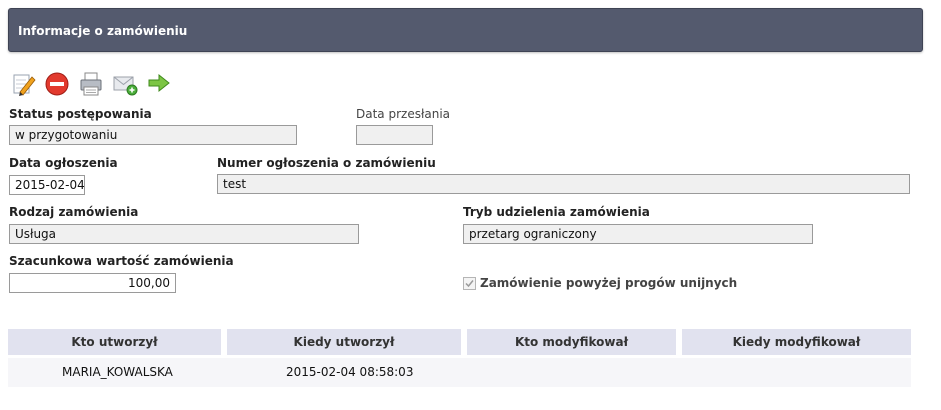  Describe the element at coordinates (103, 31) in the screenshot. I see `section-title: Informacje o zamówieniu` at that location.